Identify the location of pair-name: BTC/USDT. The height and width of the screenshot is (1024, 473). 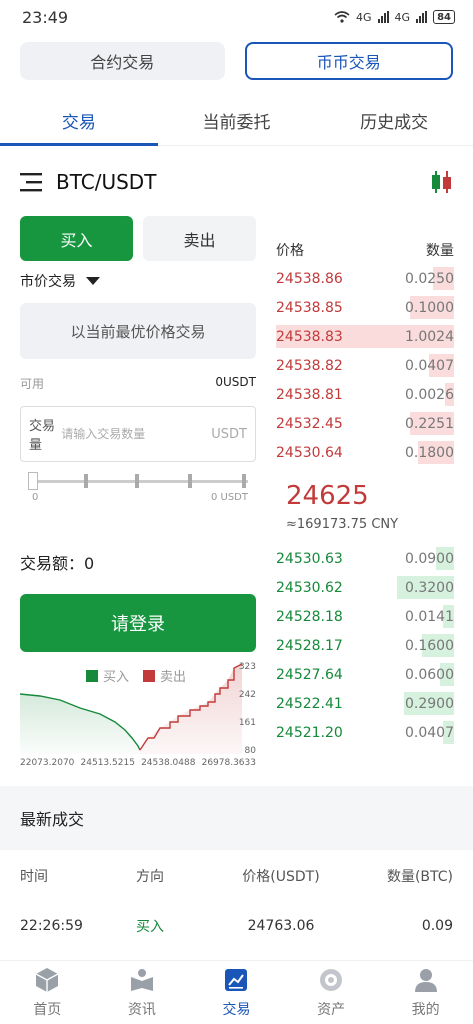
(106, 182).